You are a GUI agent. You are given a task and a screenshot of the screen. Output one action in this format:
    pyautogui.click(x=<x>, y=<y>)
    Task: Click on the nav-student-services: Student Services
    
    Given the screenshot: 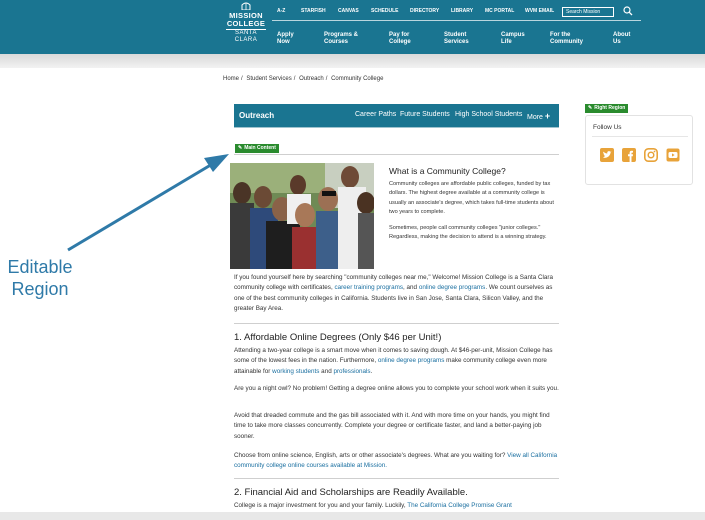 What is the action you would take?
    pyautogui.click(x=459, y=38)
    